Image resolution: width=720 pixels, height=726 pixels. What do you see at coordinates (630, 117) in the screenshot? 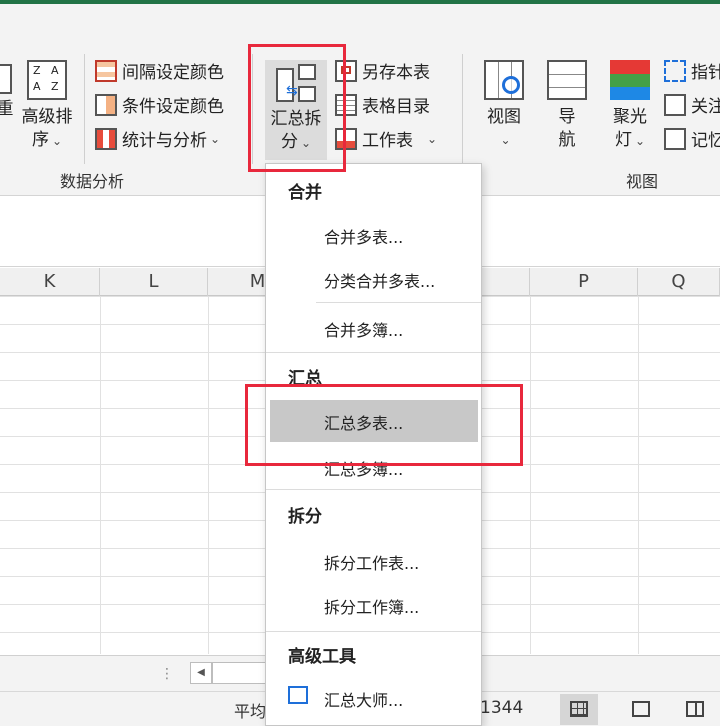
I see `spotlight-label: 聚光` at bounding box center [630, 117].